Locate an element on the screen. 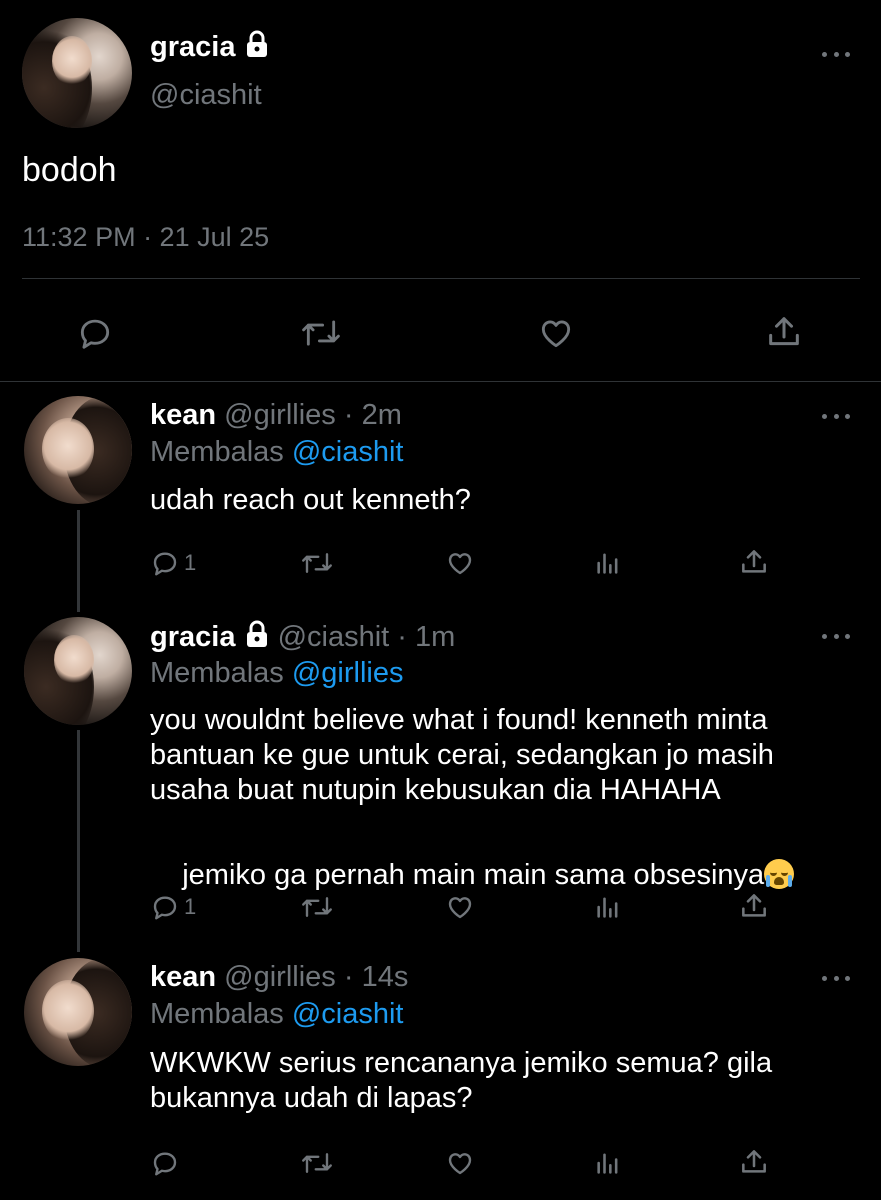 Image resolution: width=881 pixels, height=1200 pixels. loudly-crying-face-icon is located at coordinates (779, 874).